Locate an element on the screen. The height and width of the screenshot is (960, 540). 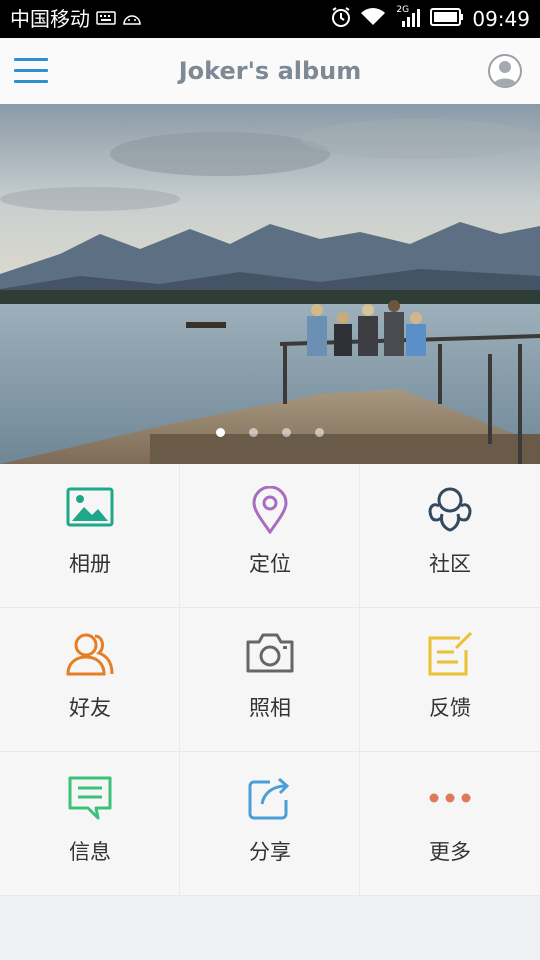
community-icon is located at coordinates (450, 512).